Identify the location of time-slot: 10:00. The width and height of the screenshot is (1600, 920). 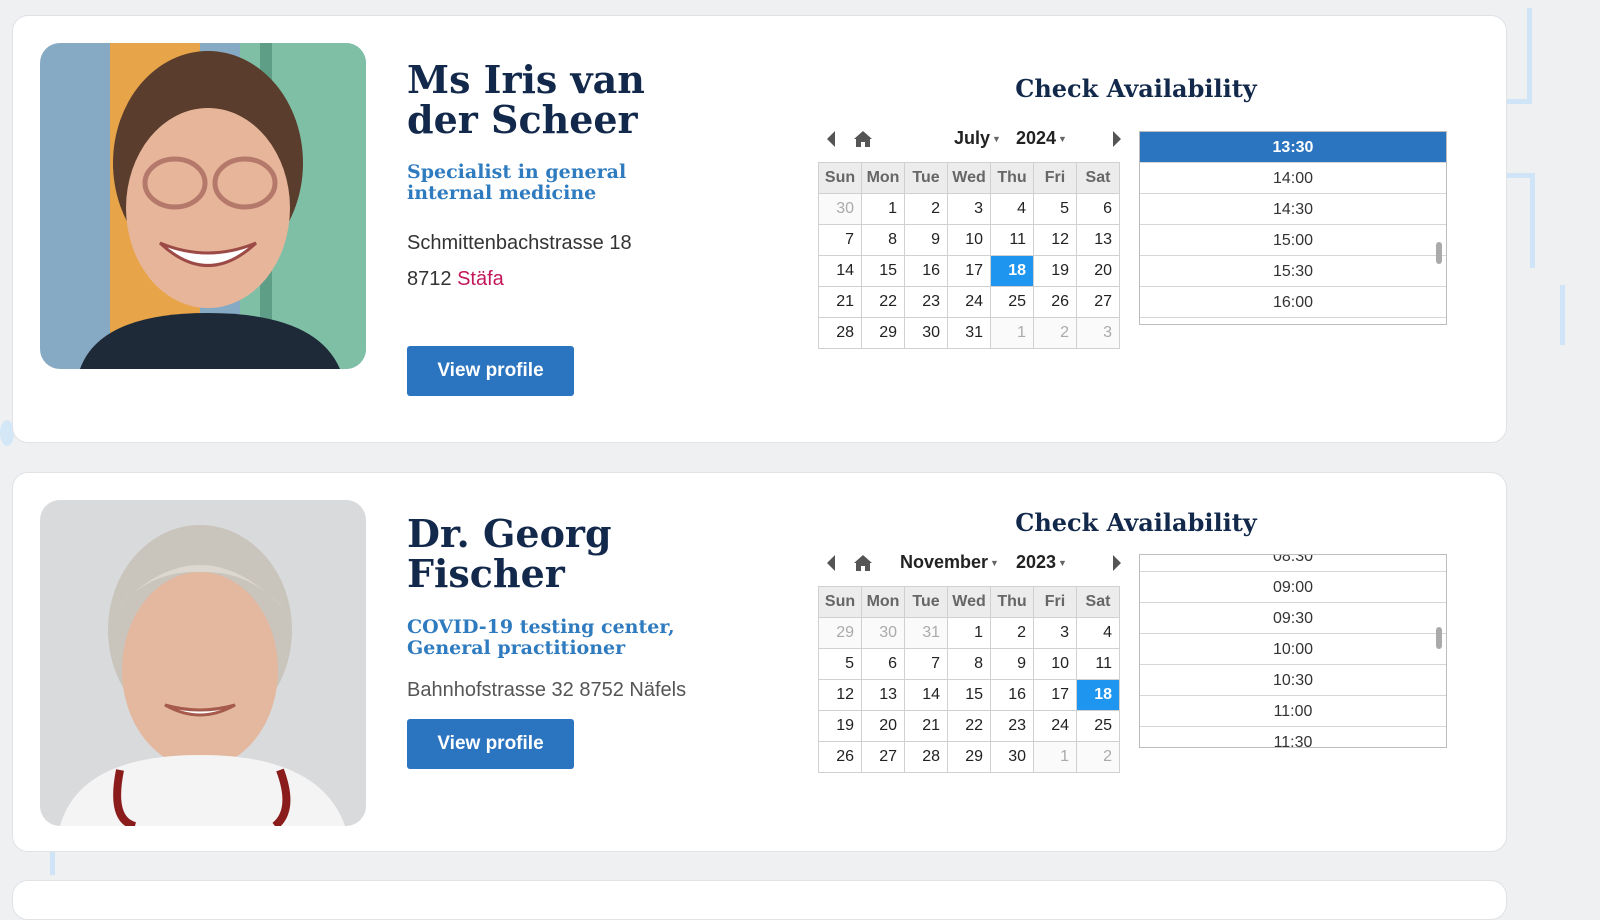
(1293, 649).